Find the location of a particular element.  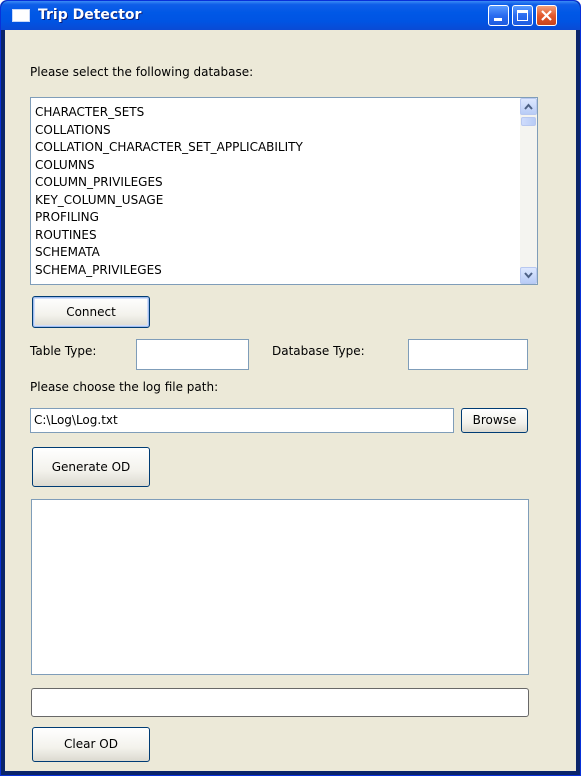

database-list-item: ROUTINES is located at coordinates (169, 236).